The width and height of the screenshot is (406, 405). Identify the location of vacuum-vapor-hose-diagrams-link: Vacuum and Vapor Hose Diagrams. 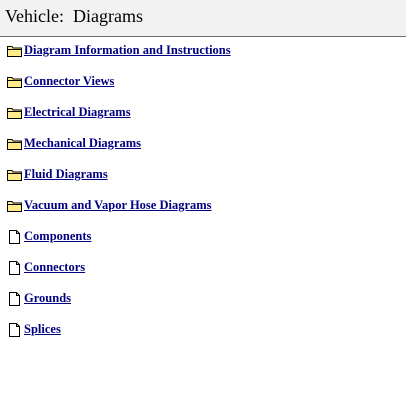
(118, 205).